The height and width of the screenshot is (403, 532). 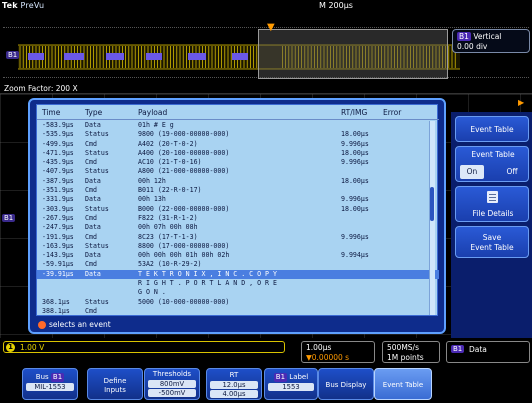 What do you see at coordinates (170, 190) in the screenshot?
I see `row-payload: B011 (22-R-0-17)` at bounding box center [170, 190].